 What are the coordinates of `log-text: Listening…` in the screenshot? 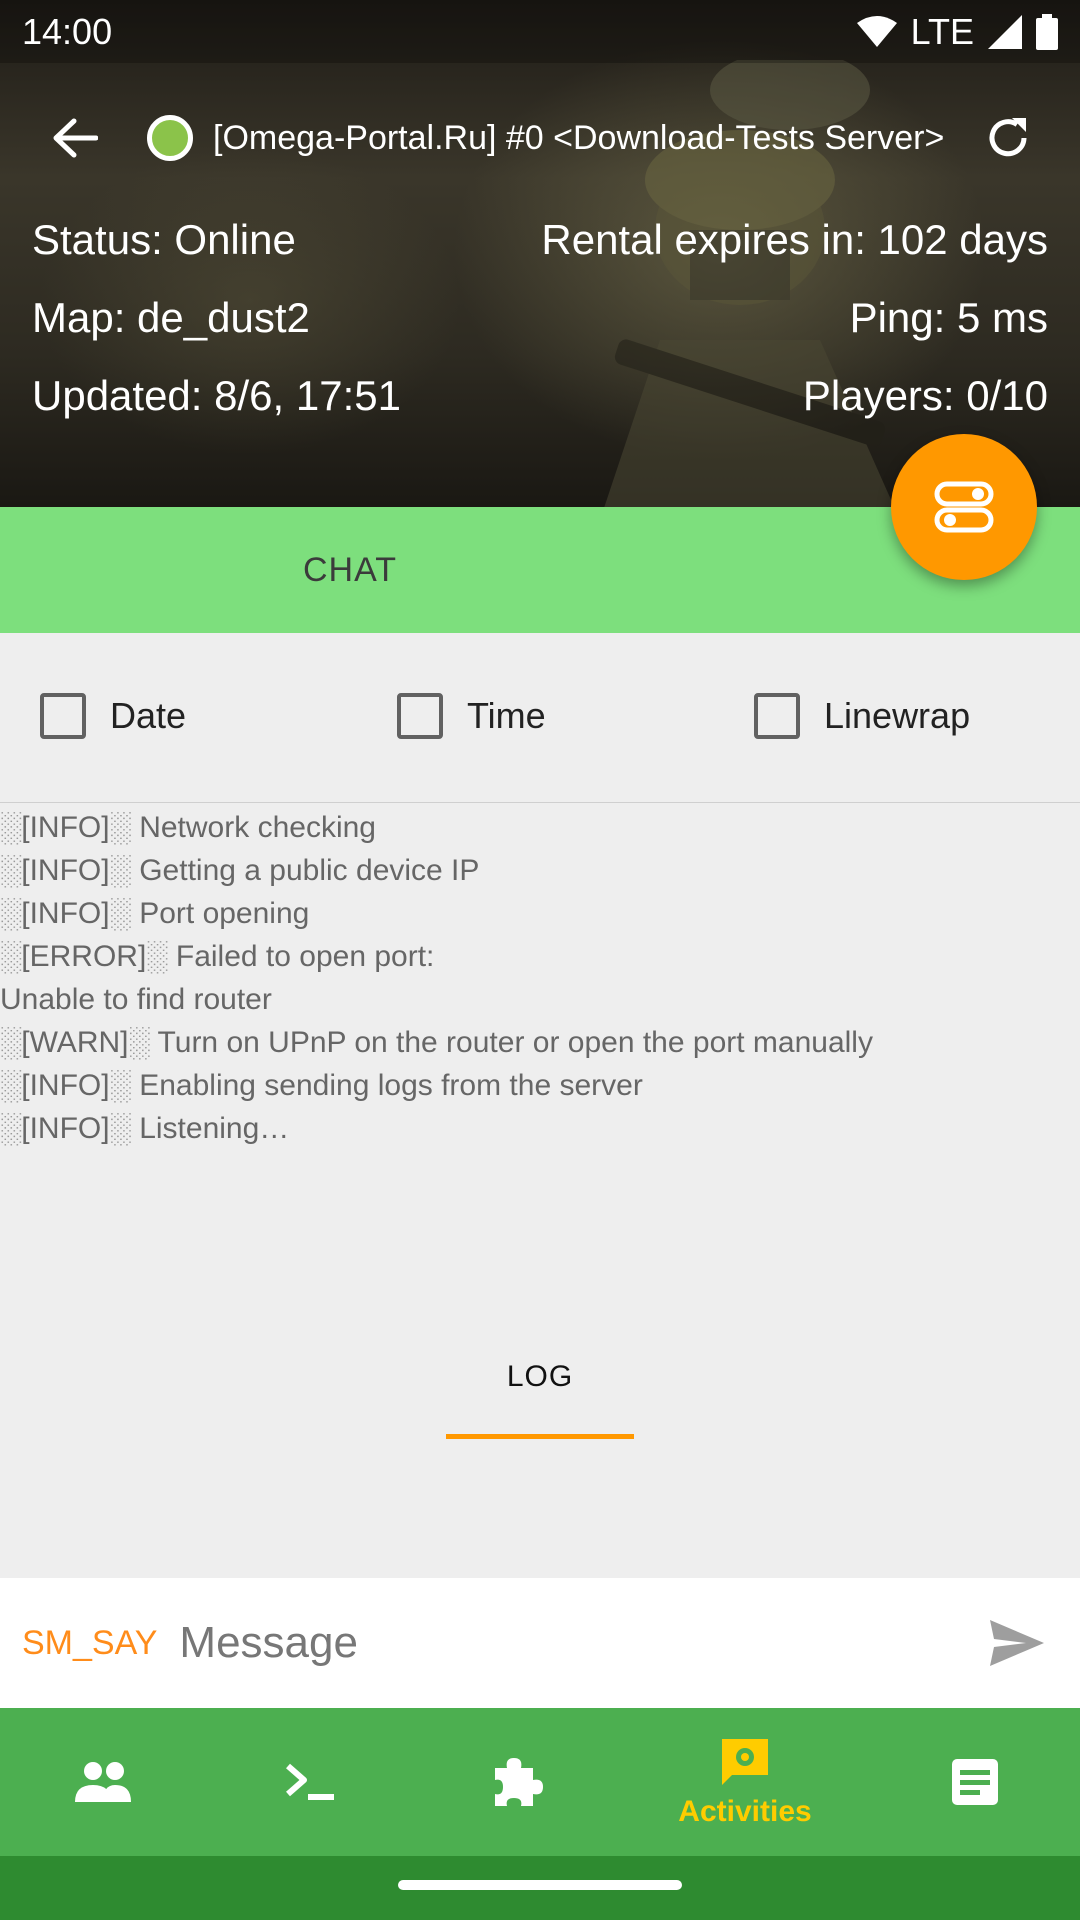 It's located at (210, 1128).